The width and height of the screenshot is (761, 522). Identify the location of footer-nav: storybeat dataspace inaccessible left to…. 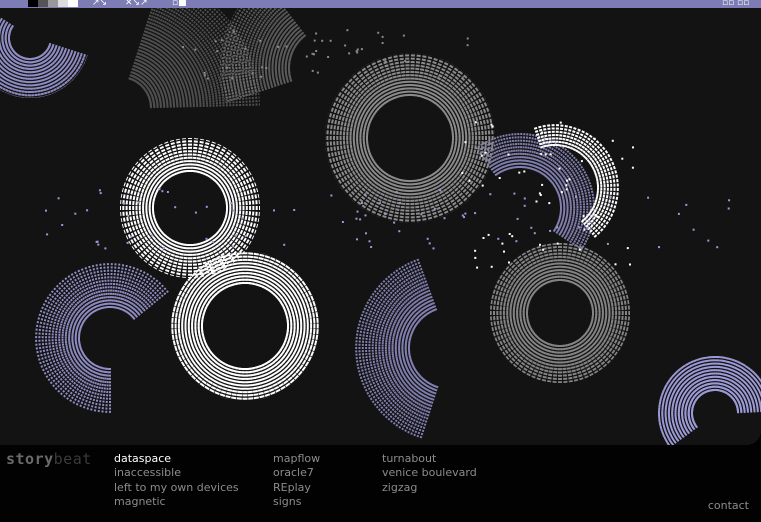
(380, 483).